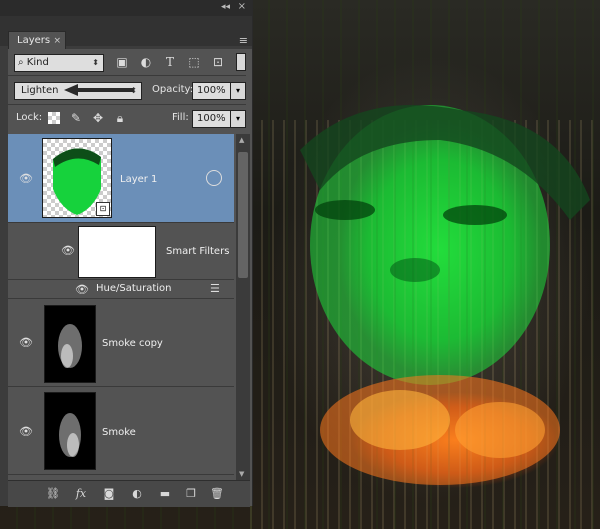 This screenshot has width=600, height=529. What do you see at coordinates (29, 117) in the screenshot?
I see `lock-label: Lock:` at bounding box center [29, 117].